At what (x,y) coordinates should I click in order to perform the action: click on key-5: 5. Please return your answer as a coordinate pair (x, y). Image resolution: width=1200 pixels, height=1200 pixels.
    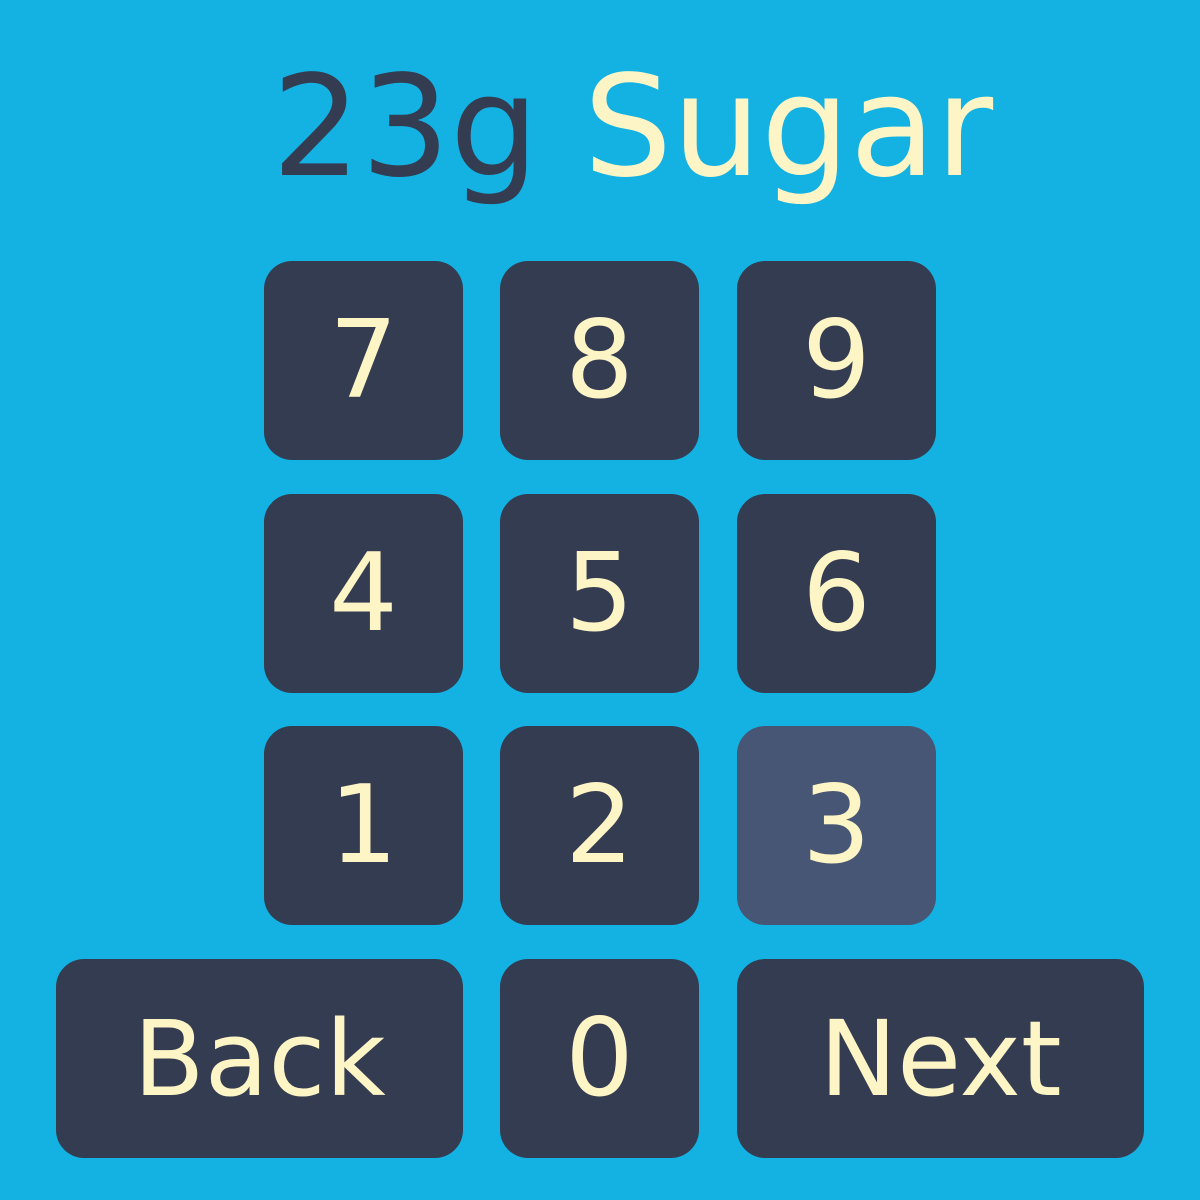
    Looking at the image, I should click on (599, 593).